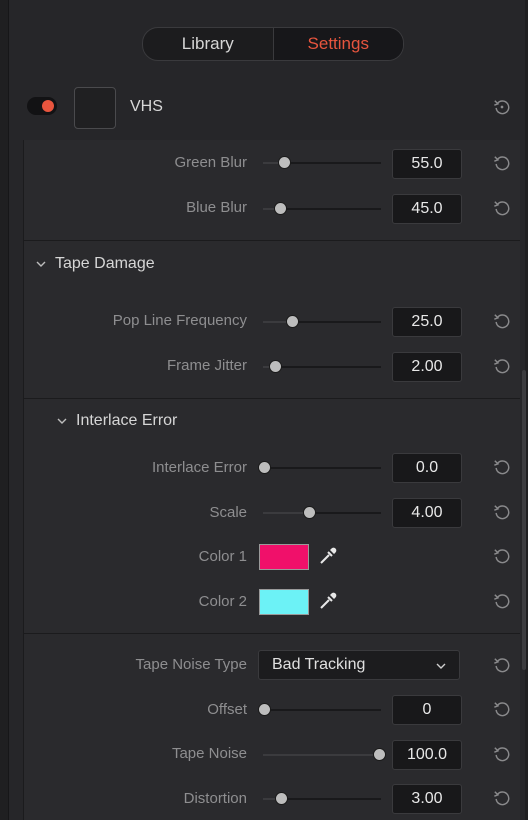 The width and height of the screenshot is (528, 820). What do you see at coordinates (427, 209) in the screenshot?
I see `blue-blur-value: 45.0` at bounding box center [427, 209].